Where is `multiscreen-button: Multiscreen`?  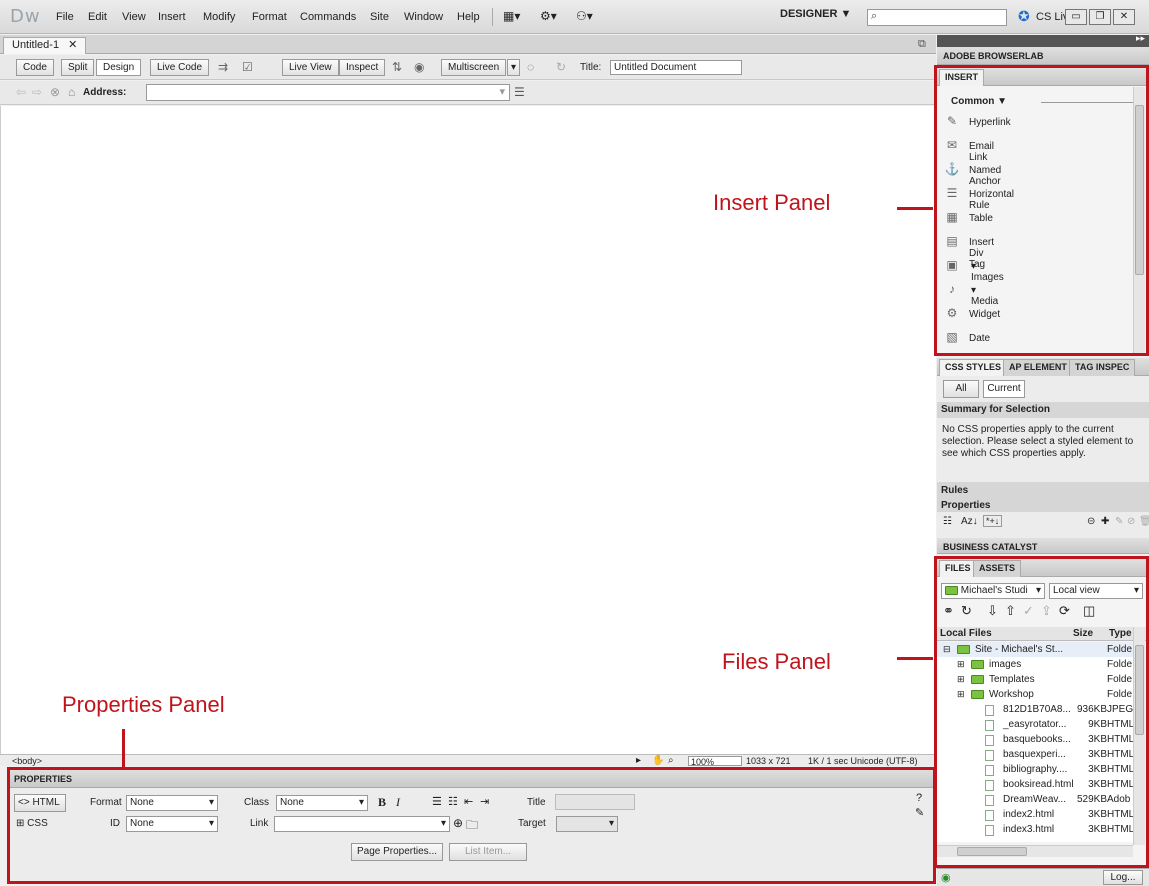 multiscreen-button: Multiscreen is located at coordinates (474, 67).